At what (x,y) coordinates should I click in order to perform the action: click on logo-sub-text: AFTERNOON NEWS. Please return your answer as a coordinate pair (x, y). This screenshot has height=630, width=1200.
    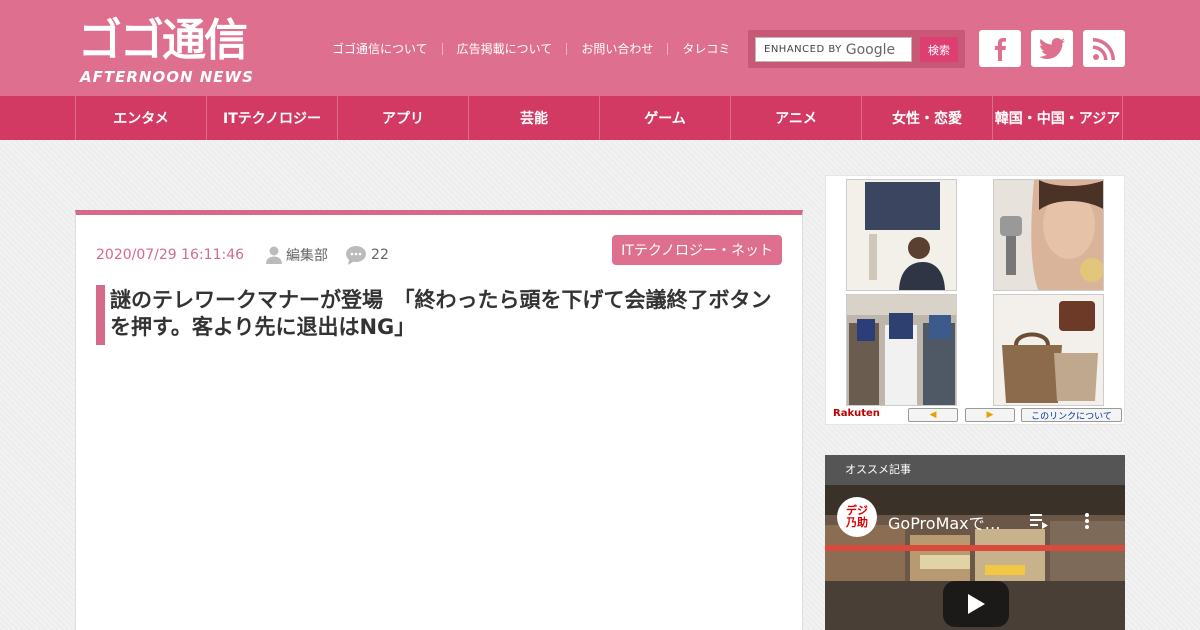
    Looking at the image, I should click on (167, 77).